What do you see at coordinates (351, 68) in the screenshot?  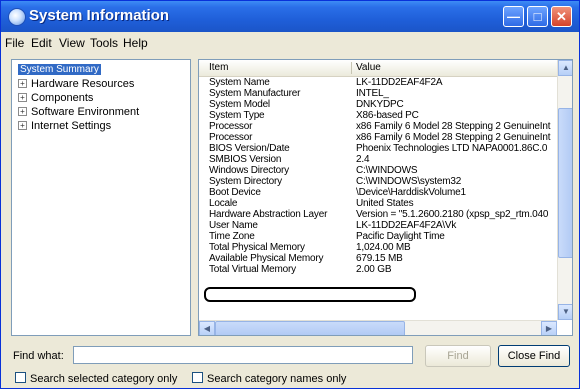 I see `column-divider` at bounding box center [351, 68].